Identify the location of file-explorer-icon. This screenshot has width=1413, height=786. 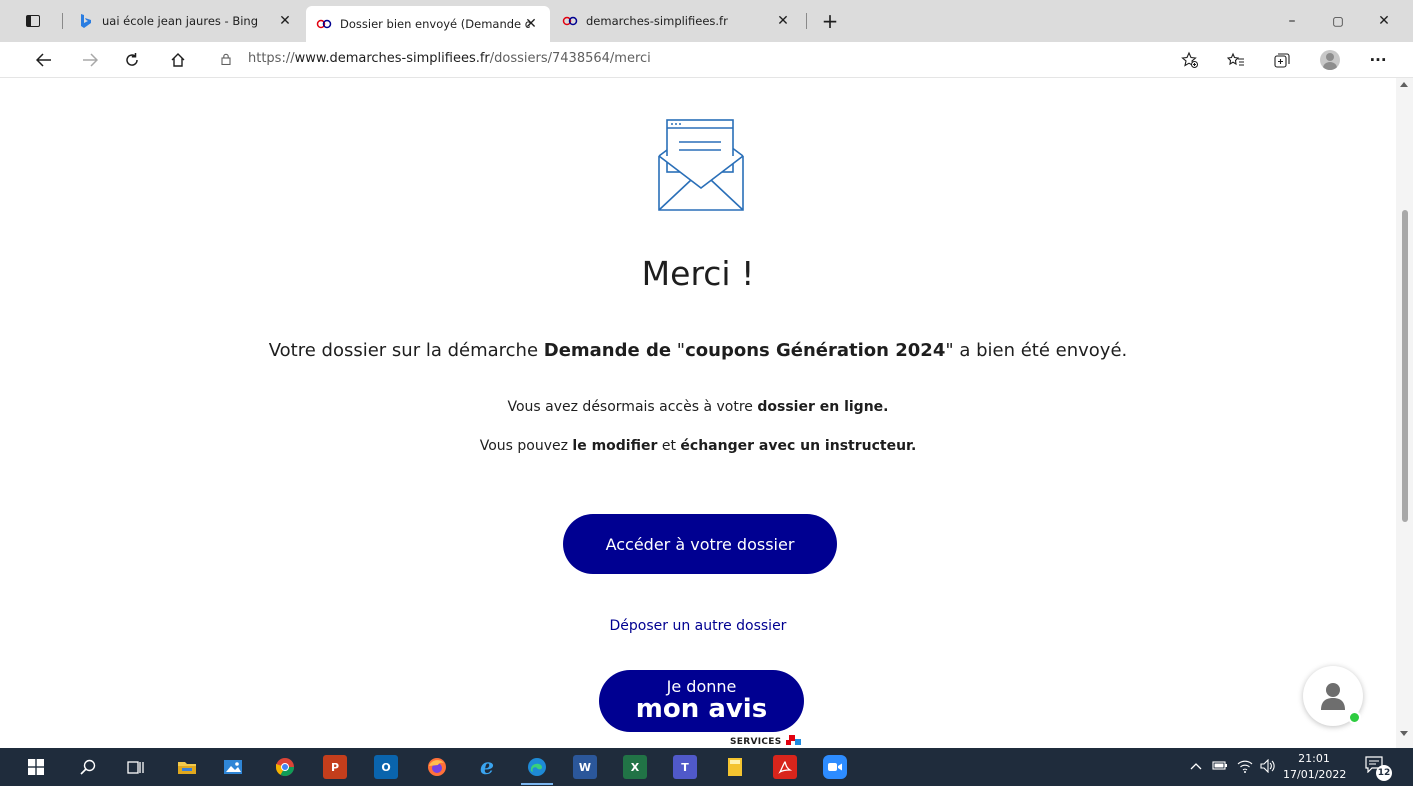
(187, 767).